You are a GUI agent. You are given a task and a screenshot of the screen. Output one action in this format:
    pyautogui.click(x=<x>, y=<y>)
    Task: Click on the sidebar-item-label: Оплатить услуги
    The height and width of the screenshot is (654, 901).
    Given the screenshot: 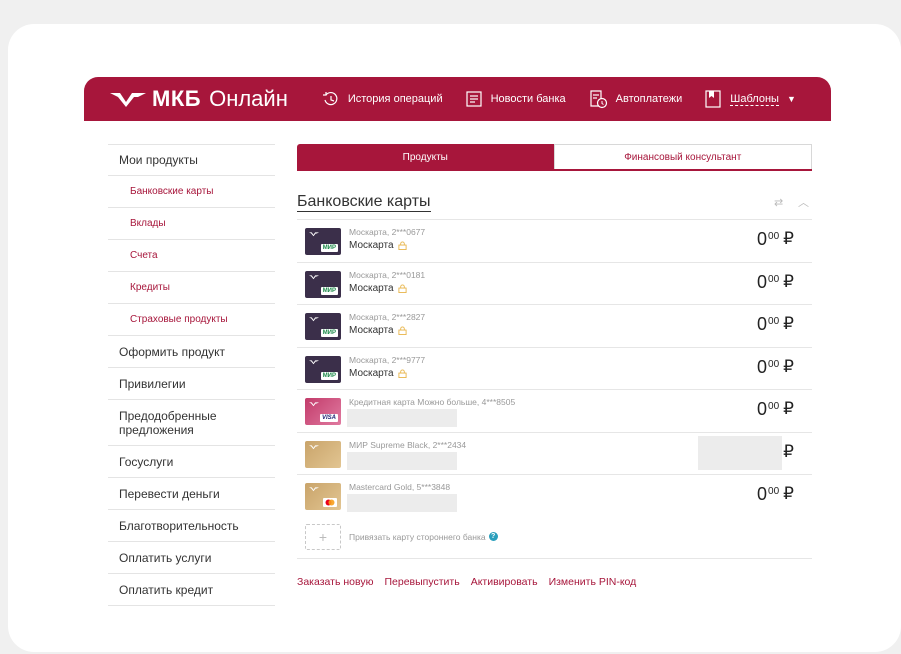 What is the action you would take?
    pyautogui.click(x=165, y=557)
    